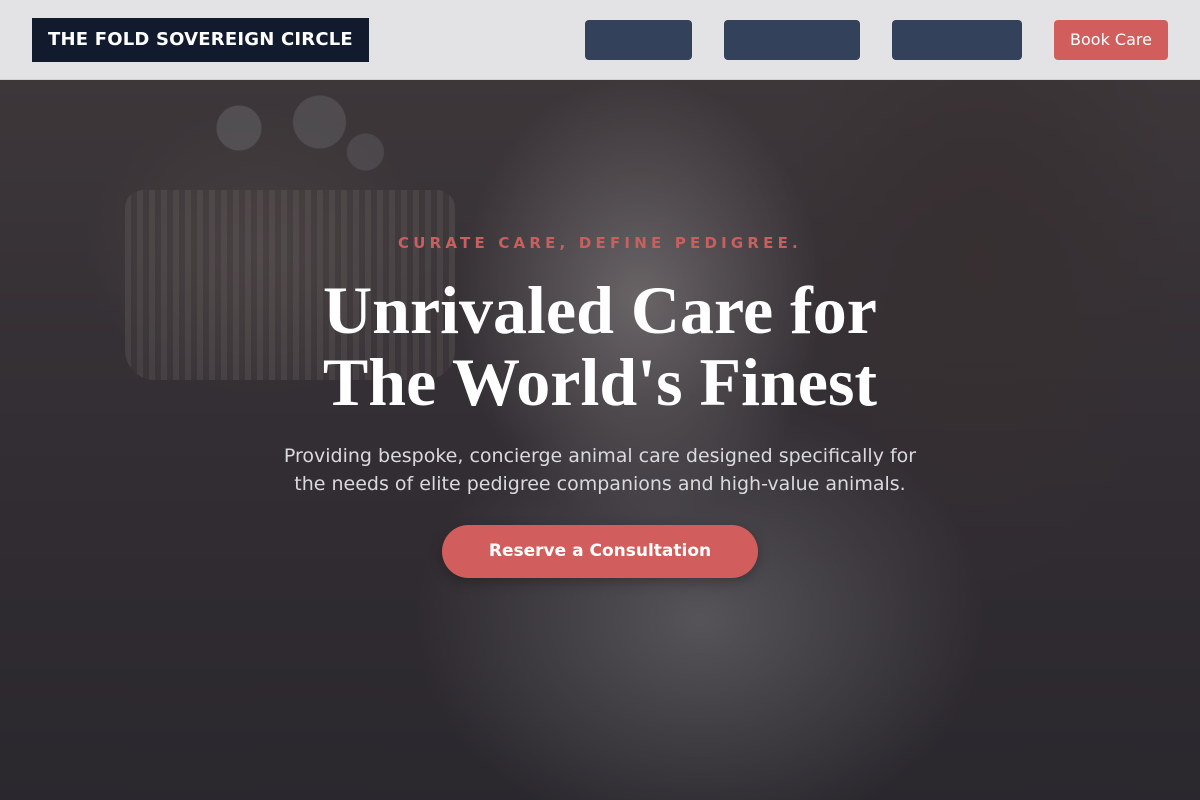 The image size is (1200, 800). What do you see at coordinates (1111, 40) in the screenshot?
I see `book-care-button: Book Care` at bounding box center [1111, 40].